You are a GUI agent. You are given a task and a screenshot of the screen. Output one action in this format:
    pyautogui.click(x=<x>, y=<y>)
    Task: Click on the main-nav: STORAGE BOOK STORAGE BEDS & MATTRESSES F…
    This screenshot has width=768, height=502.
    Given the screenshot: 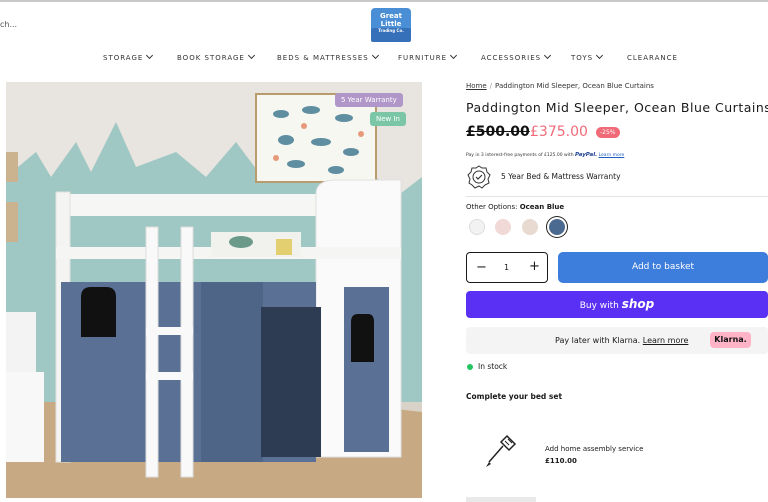 What is the action you would take?
    pyautogui.click(x=384, y=58)
    